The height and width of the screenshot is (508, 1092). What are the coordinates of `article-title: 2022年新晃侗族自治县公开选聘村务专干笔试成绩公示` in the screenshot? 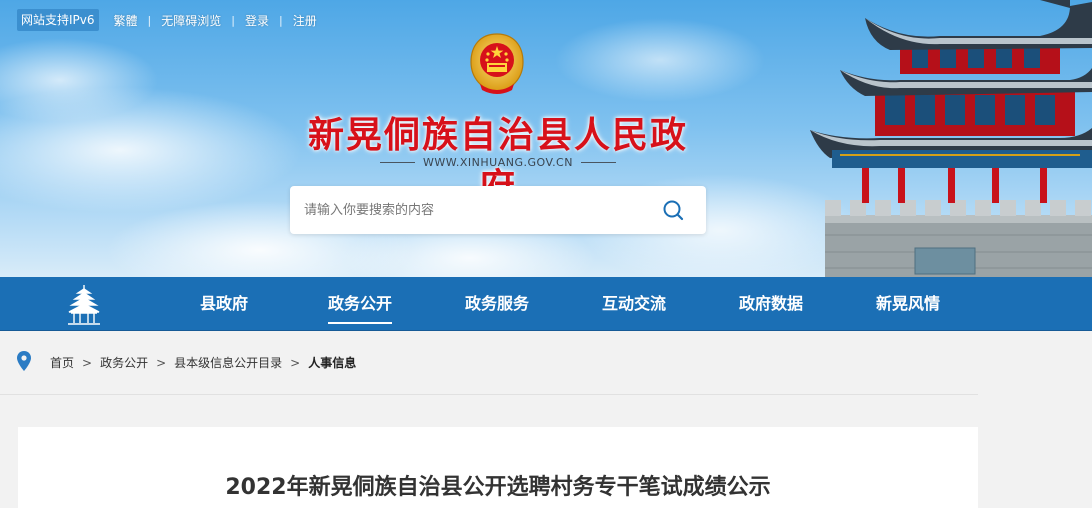 It's located at (498, 487).